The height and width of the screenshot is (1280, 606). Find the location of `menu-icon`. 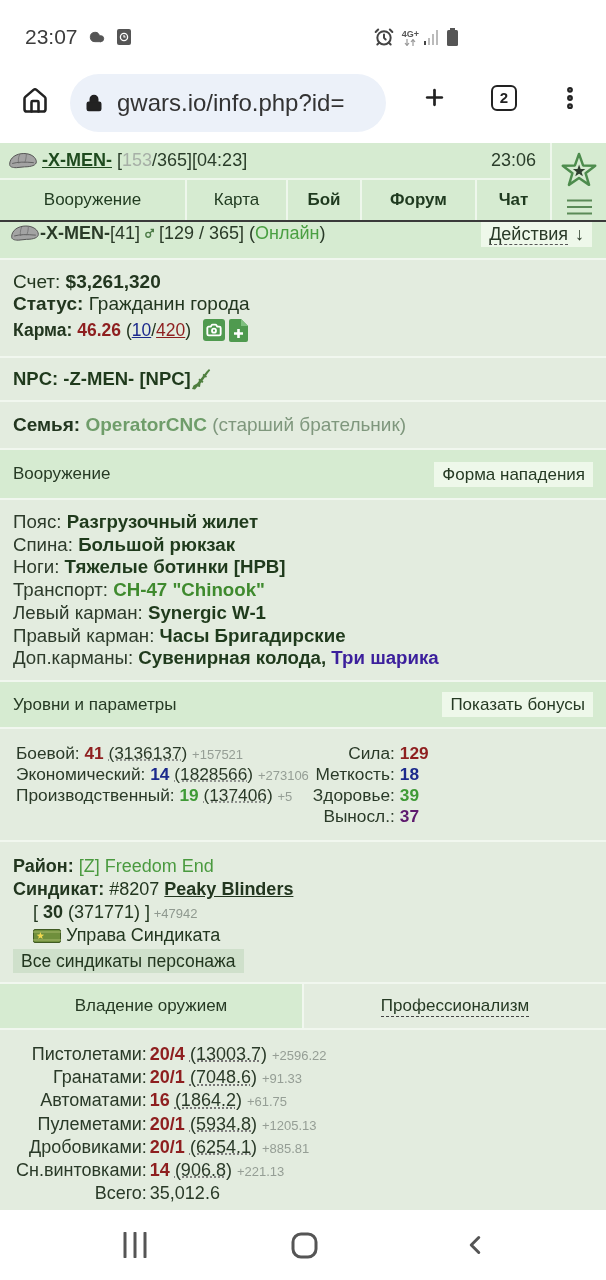

menu-icon is located at coordinates (579, 207).